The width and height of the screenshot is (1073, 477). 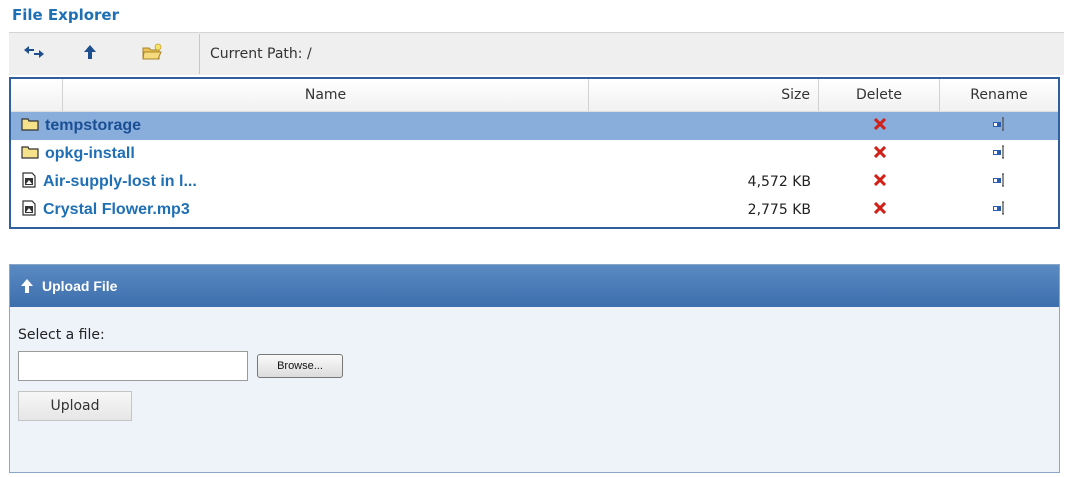 What do you see at coordinates (704, 95) in the screenshot?
I see `header-size: Size` at bounding box center [704, 95].